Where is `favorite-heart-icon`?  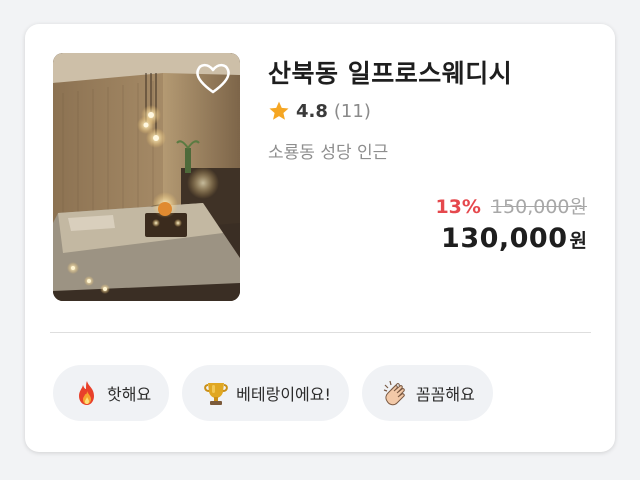 favorite-heart-icon is located at coordinates (213, 78).